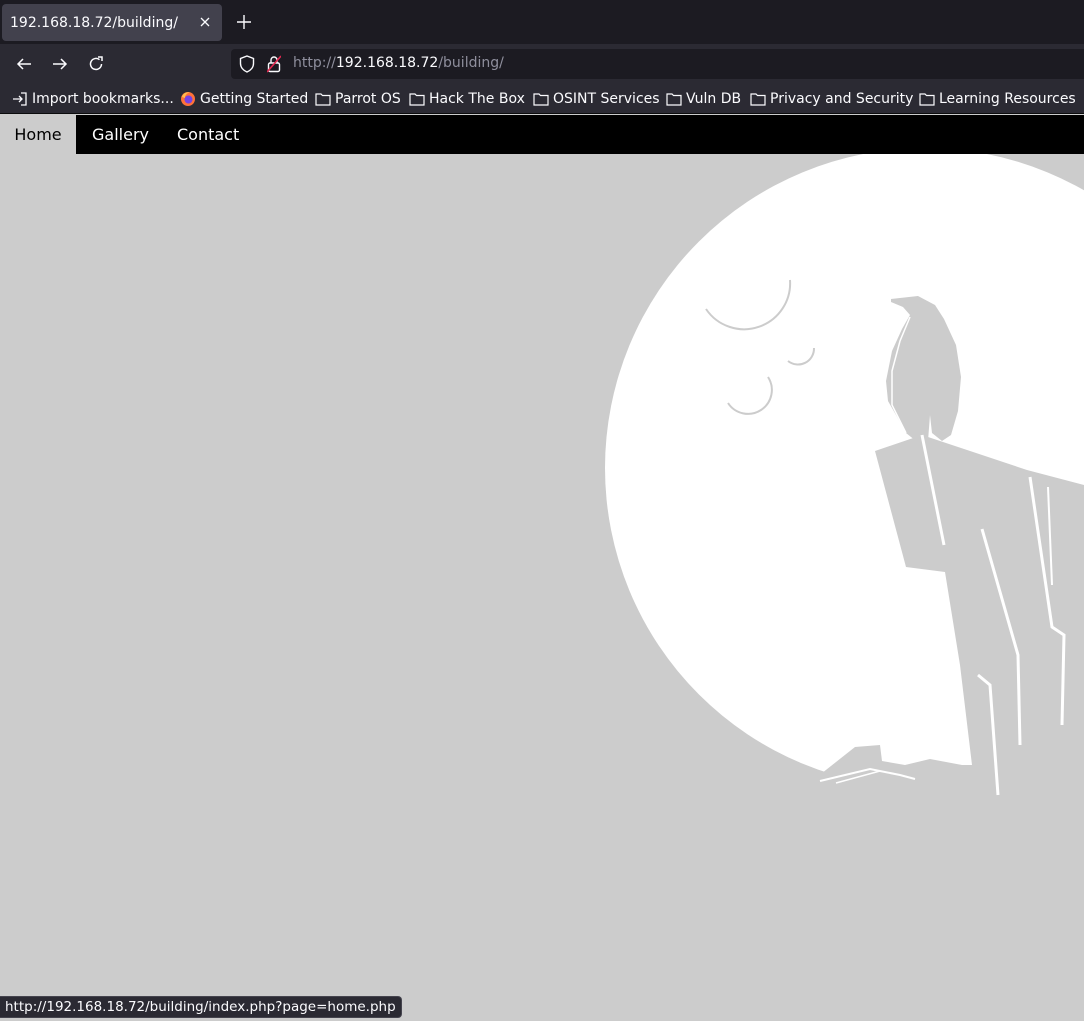  What do you see at coordinates (606, 99) in the screenshot?
I see `bookmark-label: OSINT Services` at bounding box center [606, 99].